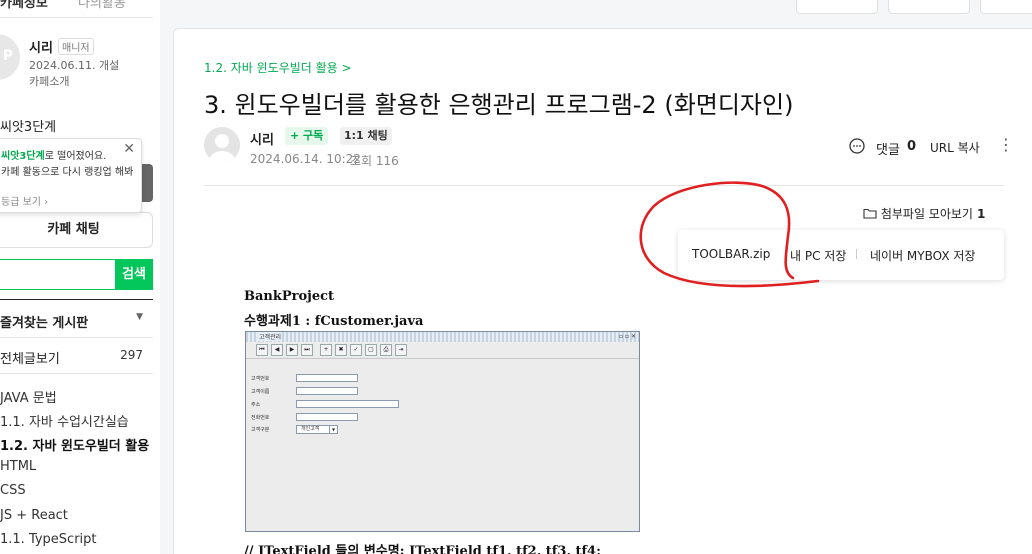 This screenshot has width=1032, height=554. What do you see at coordinates (262, 138) in the screenshot?
I see `author-name: 시리` at bounding box center [262, 138].